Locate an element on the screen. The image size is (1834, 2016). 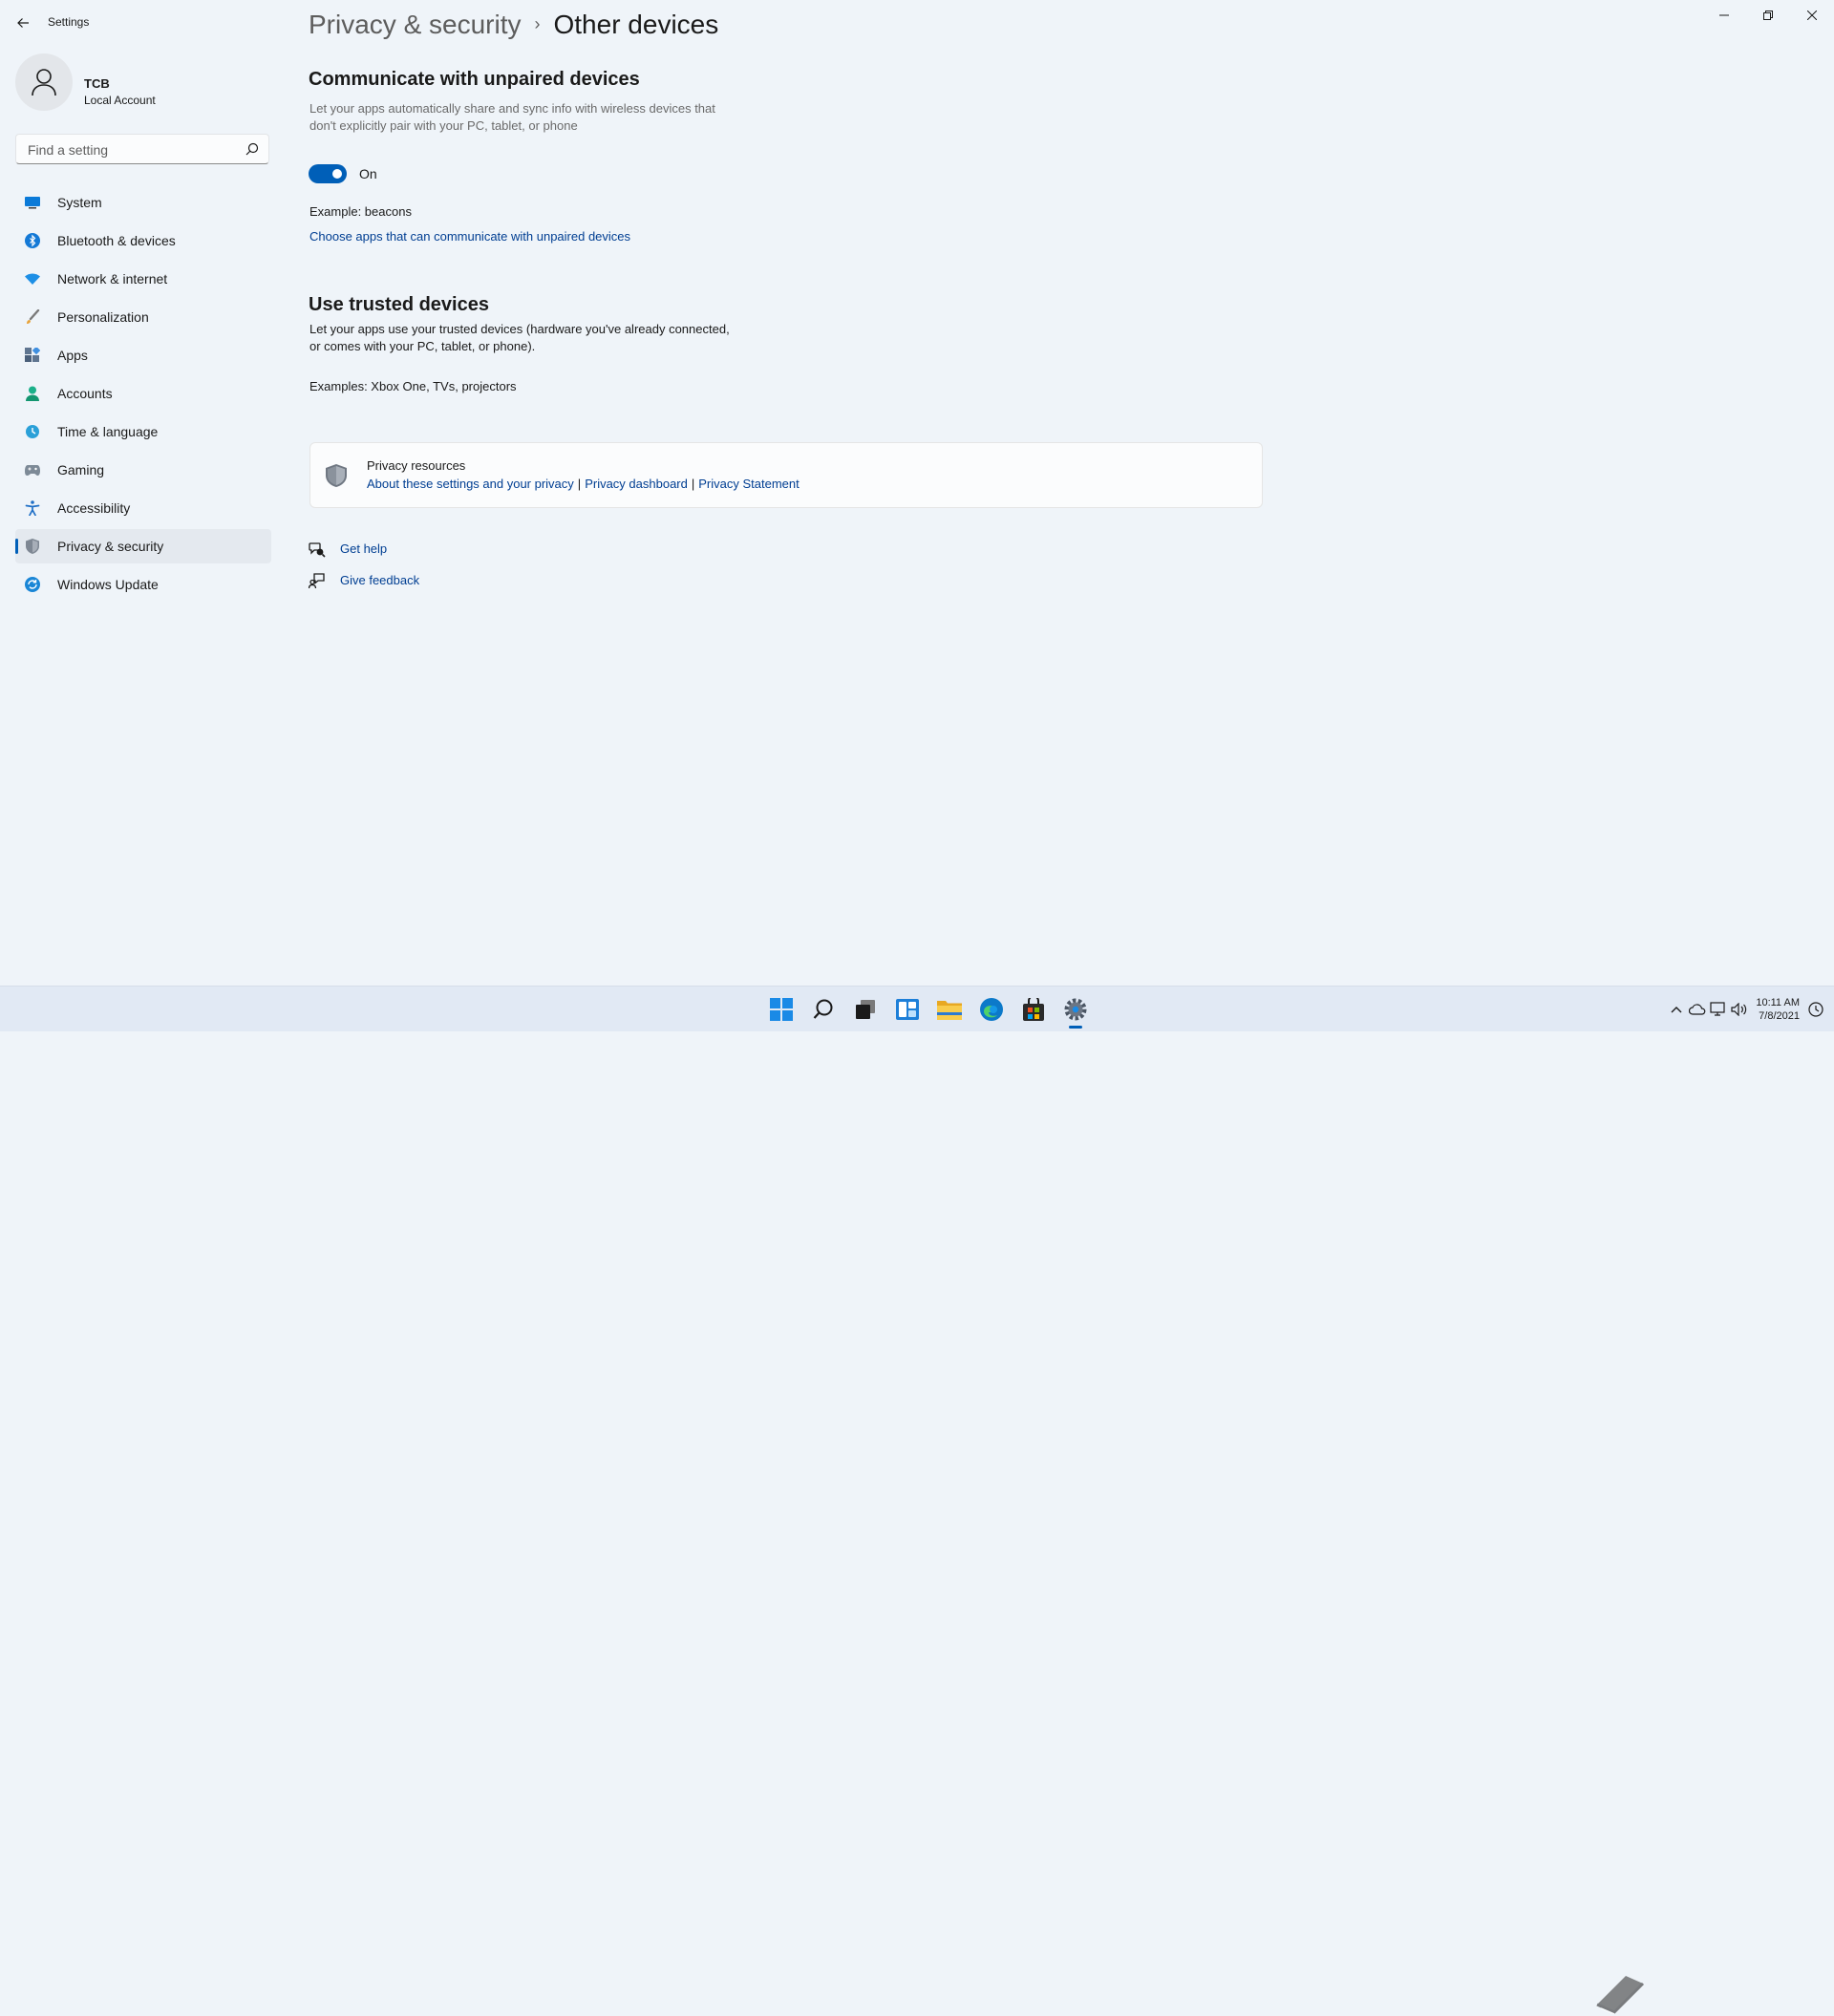
sidebar-item-network-internet: Network & internet is located at coordinates (143, 279).